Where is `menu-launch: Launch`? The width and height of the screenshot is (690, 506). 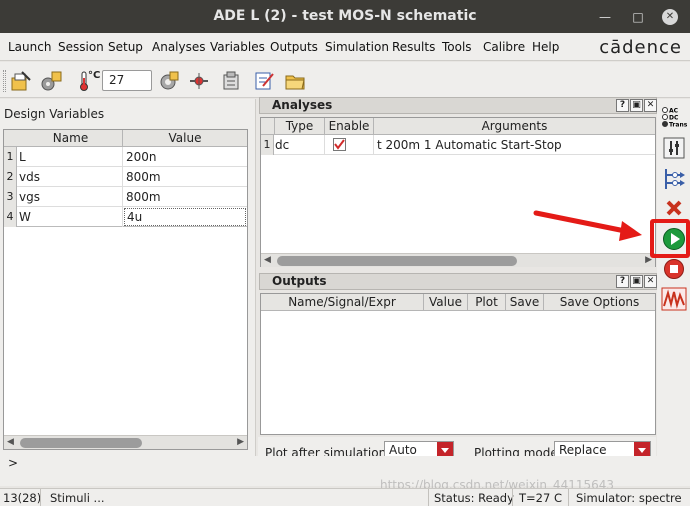
menu-launch: Launch is located at coordinates (29, 47).